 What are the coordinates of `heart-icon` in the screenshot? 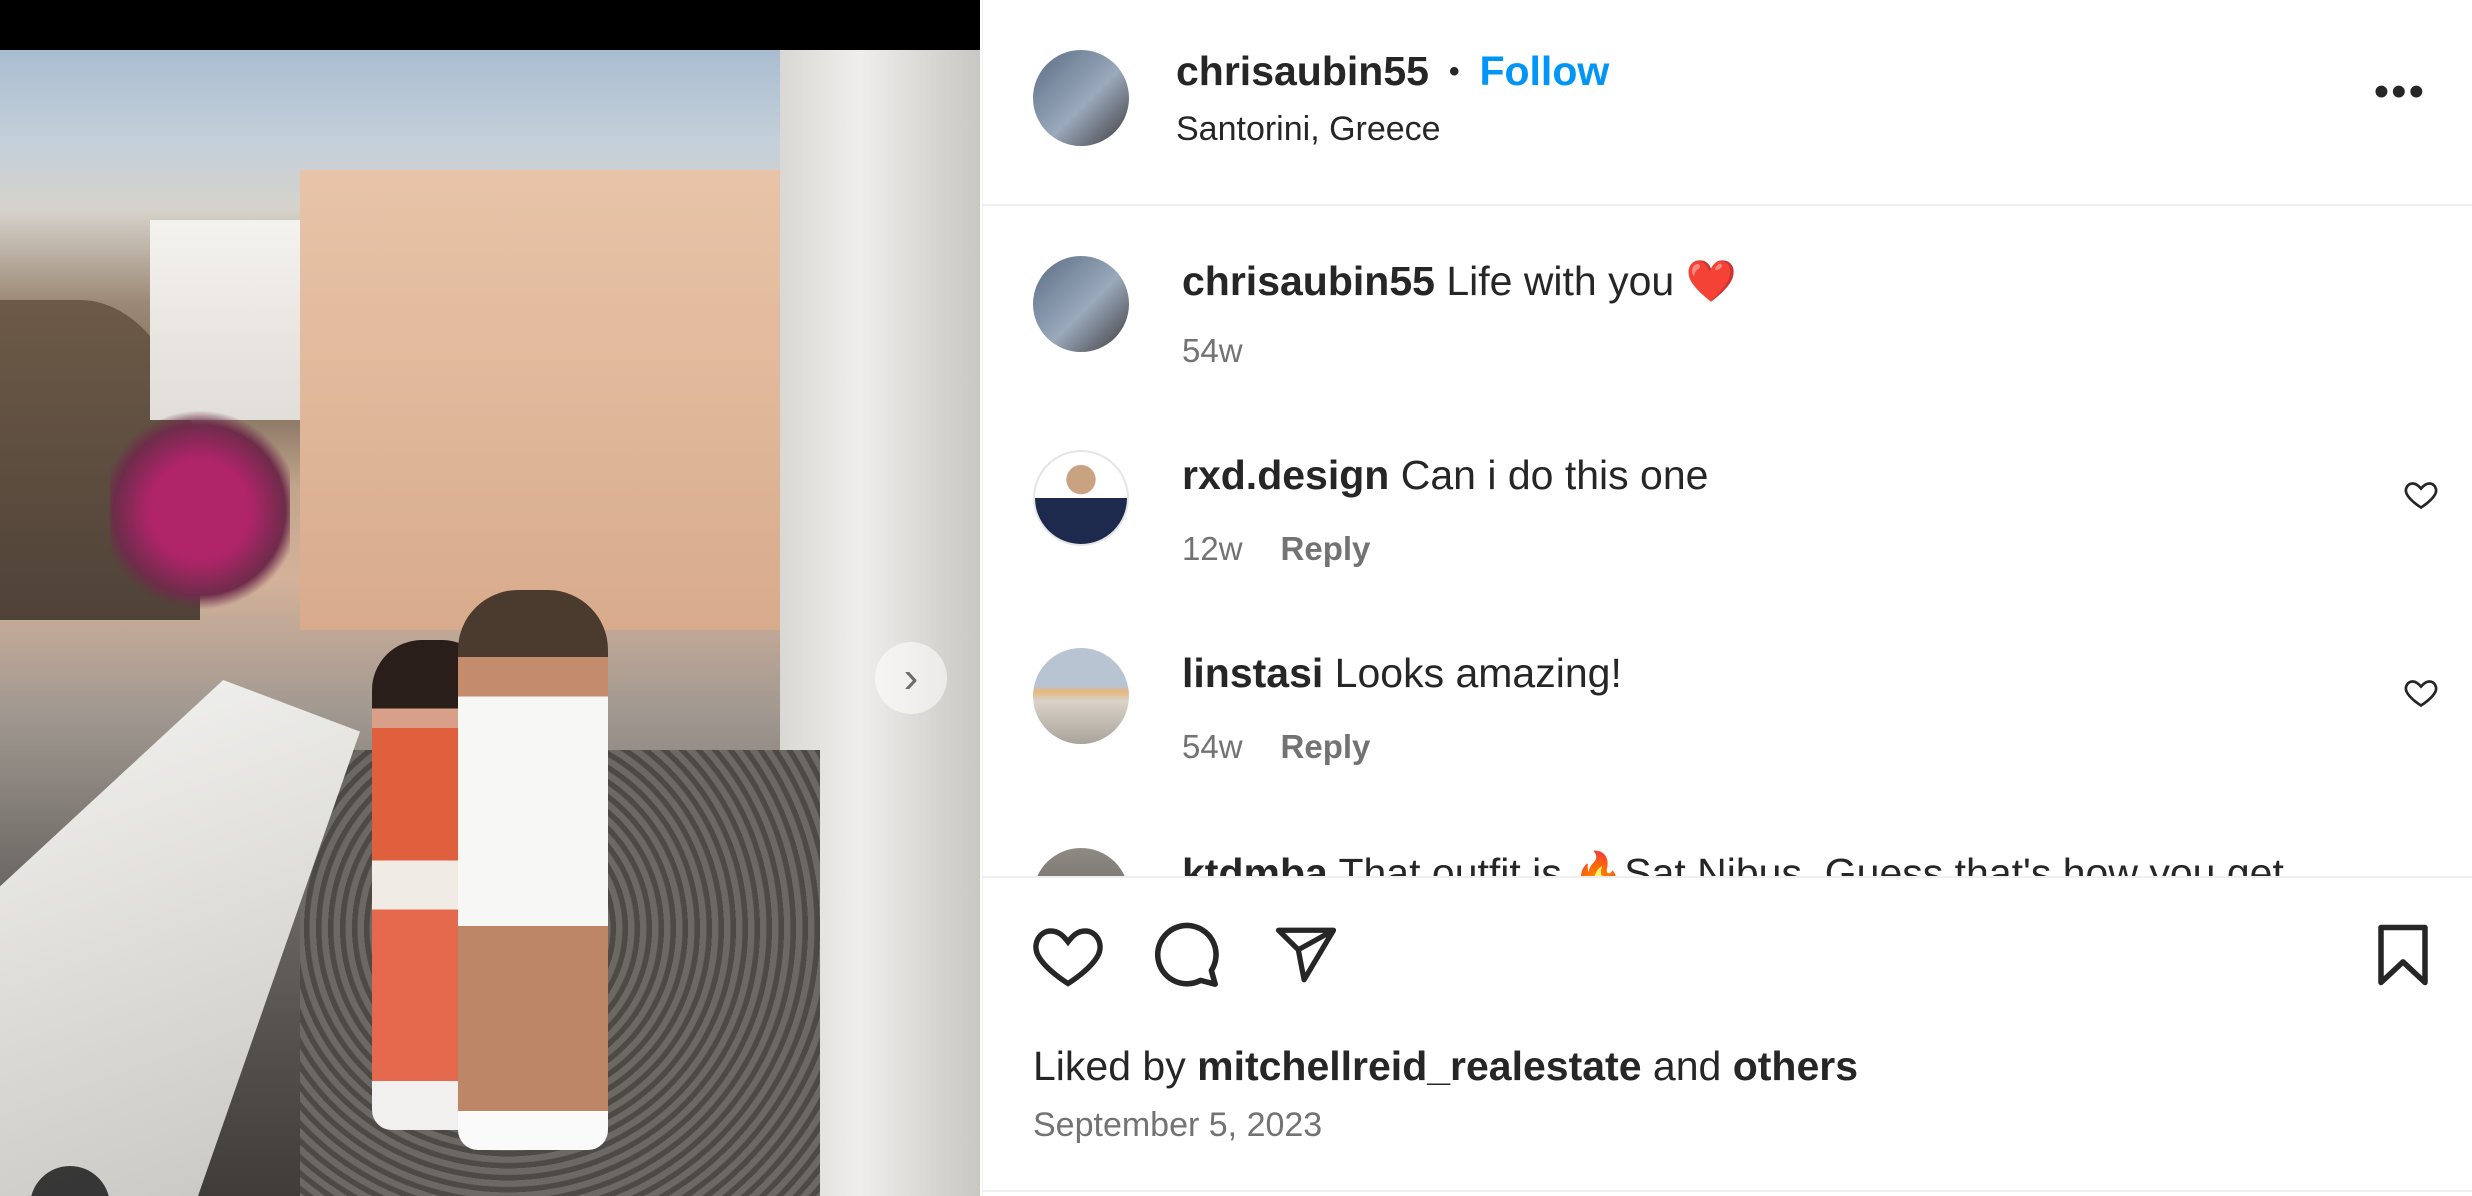 It's located at (1068, 955).